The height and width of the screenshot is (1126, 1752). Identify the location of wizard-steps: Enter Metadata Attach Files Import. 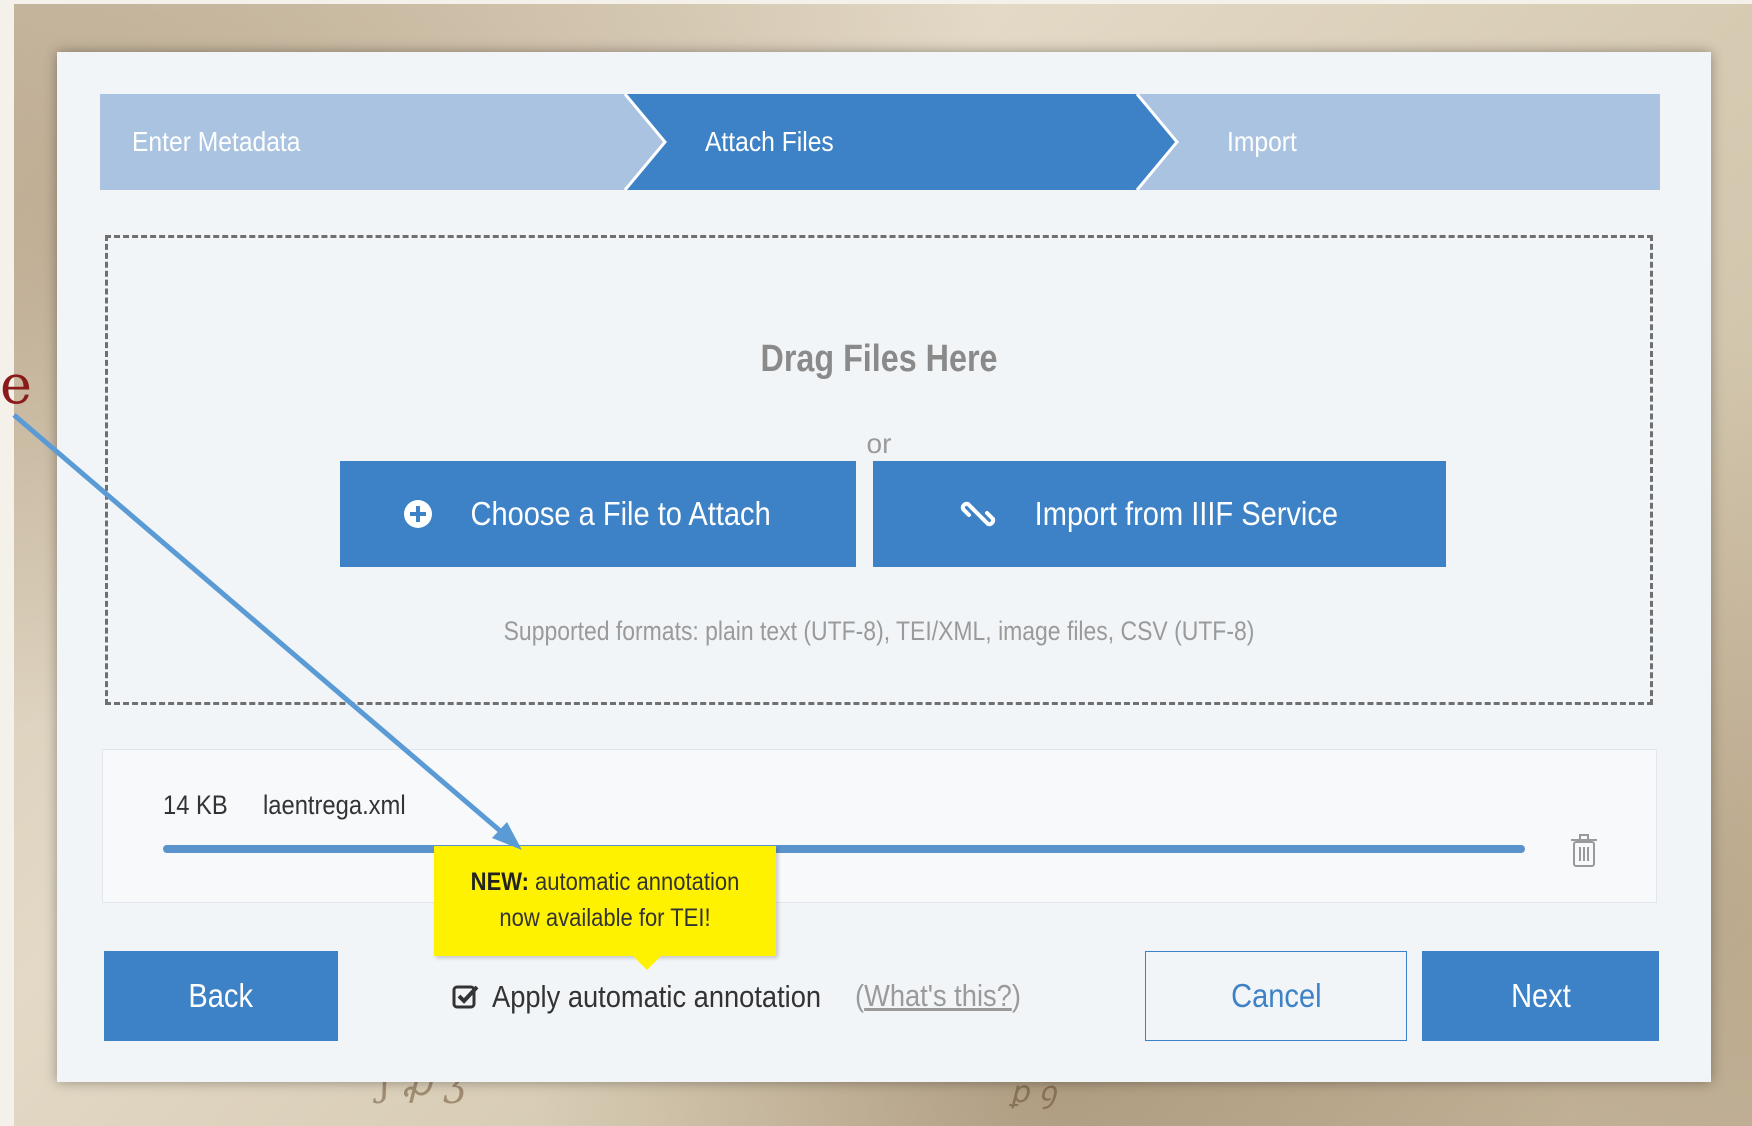
(880, 142).